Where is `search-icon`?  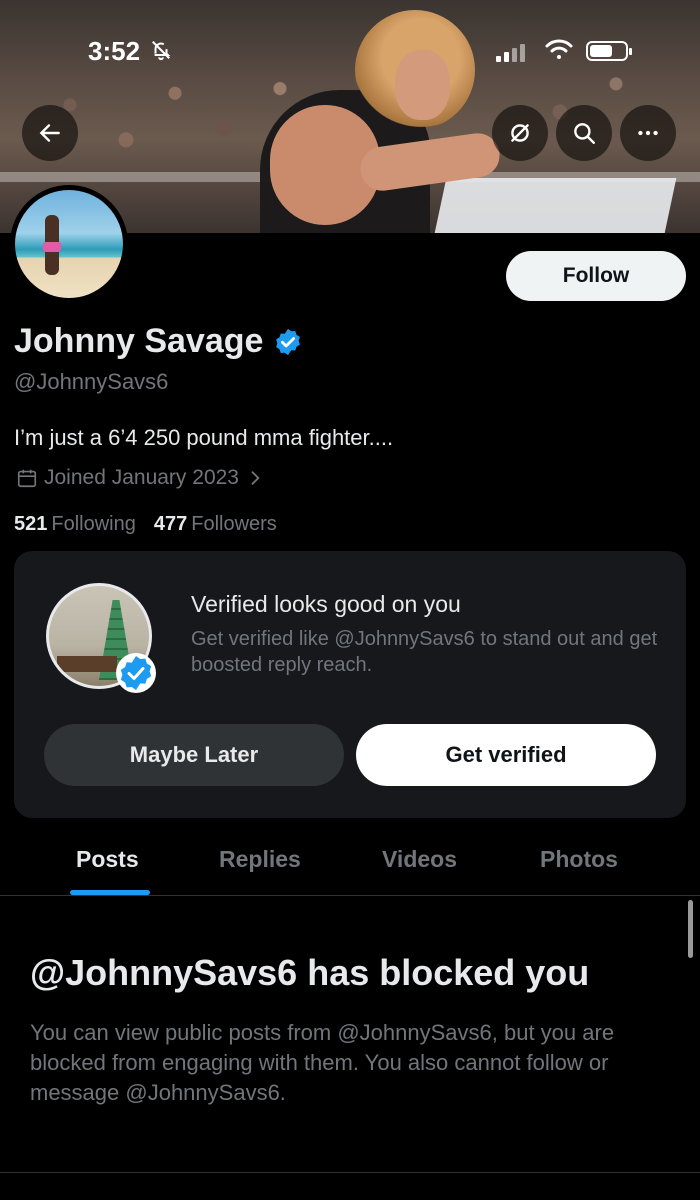 search-icon is located at coordinates (584, 133).